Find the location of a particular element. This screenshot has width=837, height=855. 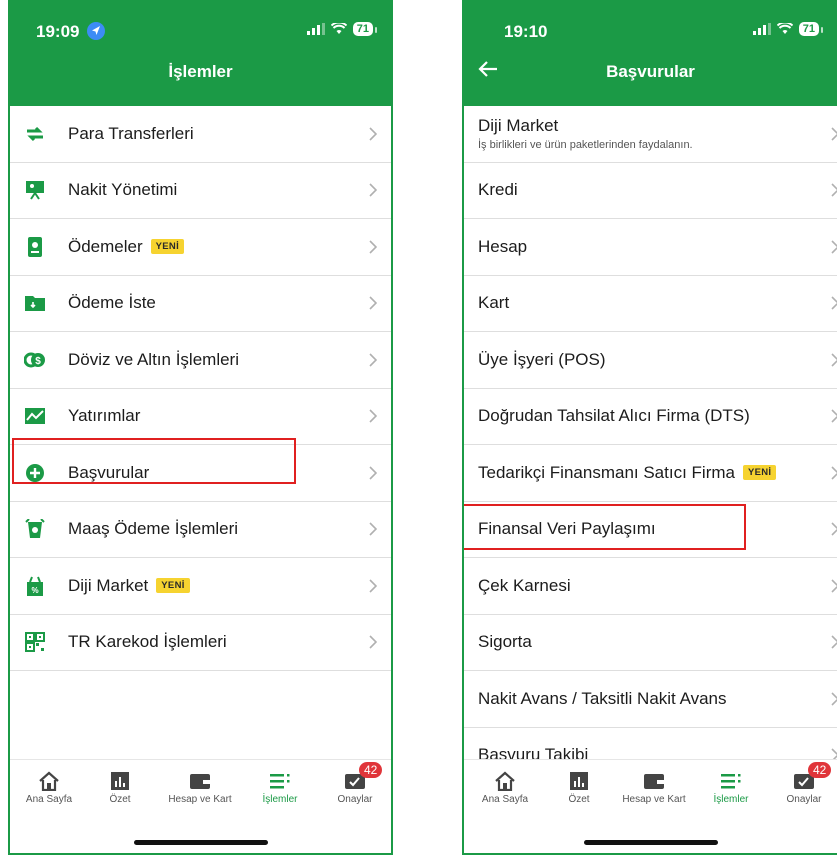

status-time: 19:09 is located at coordinates (71, 32).